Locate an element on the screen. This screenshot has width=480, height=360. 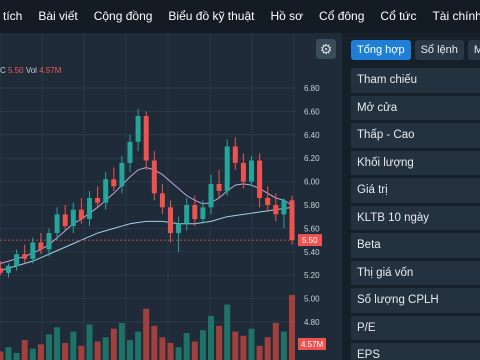
chart-legend: C 5.50 Vol 4.57M is located at coordinates (30, 70).